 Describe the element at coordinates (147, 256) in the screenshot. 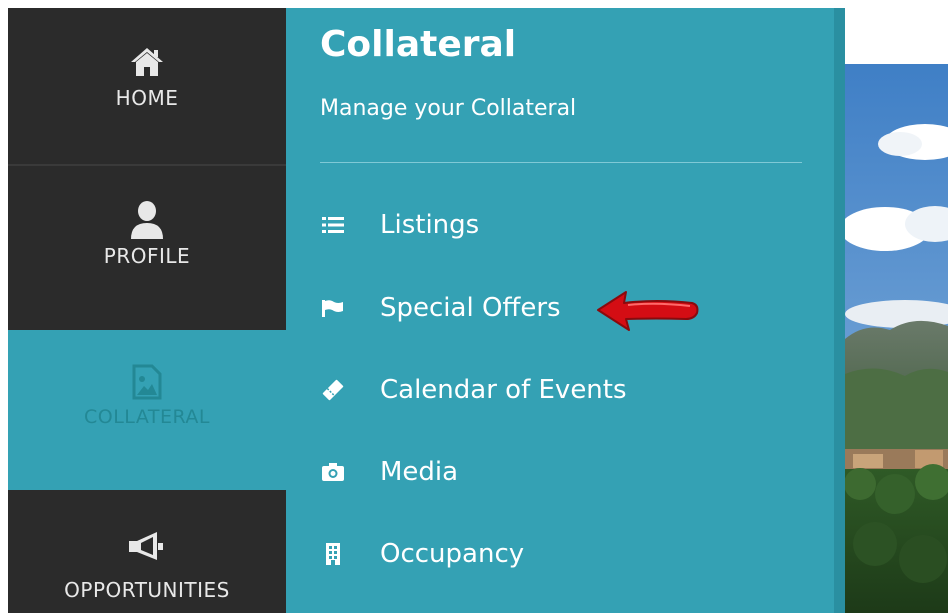

I see `nav-label: PROFILE` at that location.